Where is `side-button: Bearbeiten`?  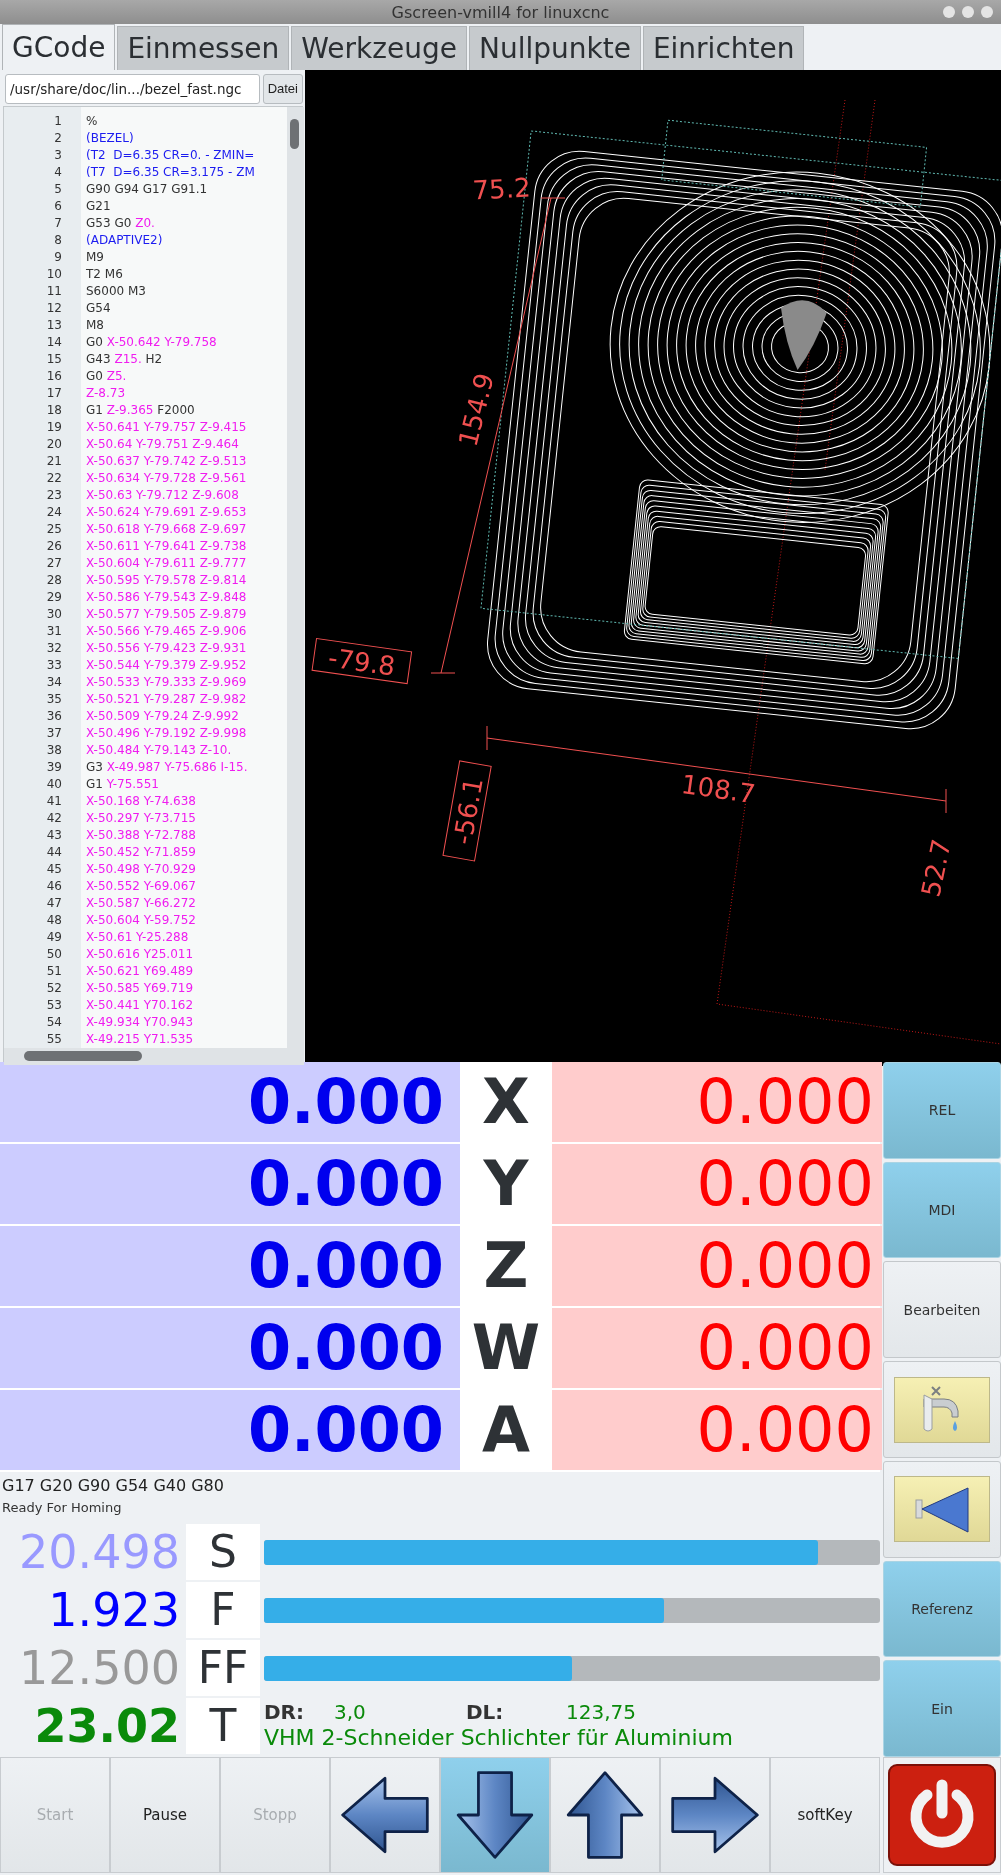
side-button: Bearbeiten is located at coordinates (942, 1310).